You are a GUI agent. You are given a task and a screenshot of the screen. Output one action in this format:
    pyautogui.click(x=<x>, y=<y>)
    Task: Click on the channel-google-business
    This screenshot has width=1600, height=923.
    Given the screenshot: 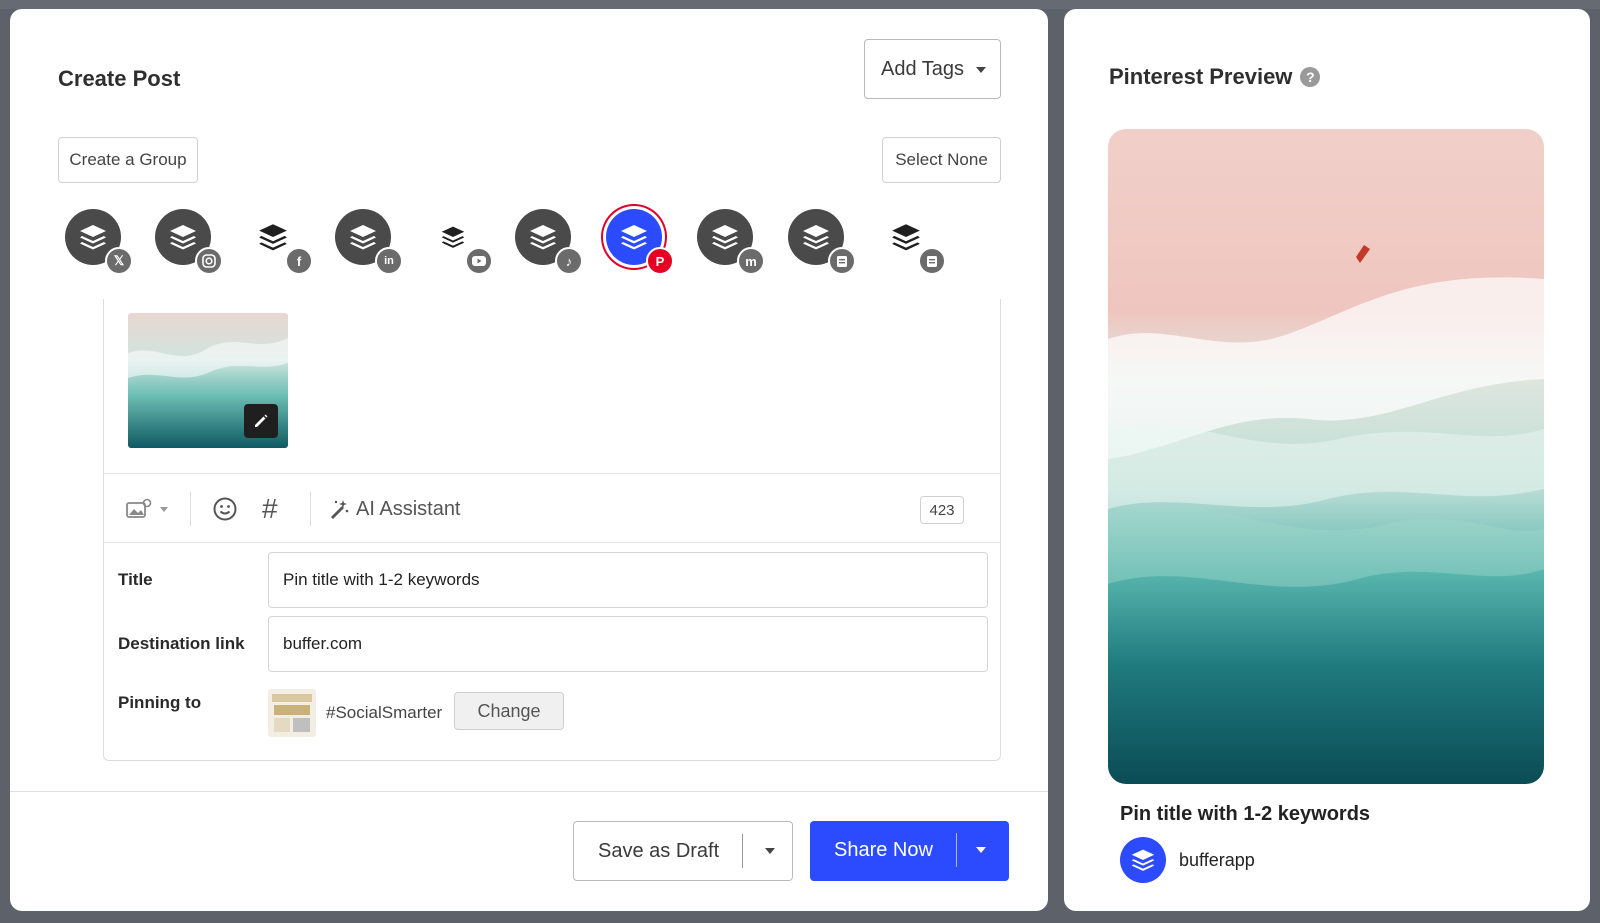 What is the action you would take?
    pyautogui.click(x=822, y=242)
    